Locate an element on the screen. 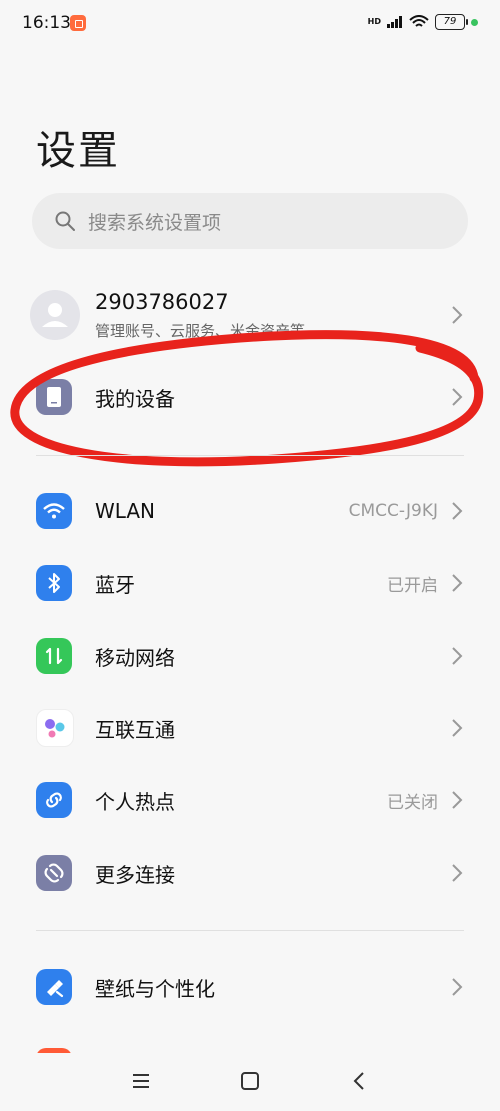  wifi-icon is located at coordinates (54, 511).